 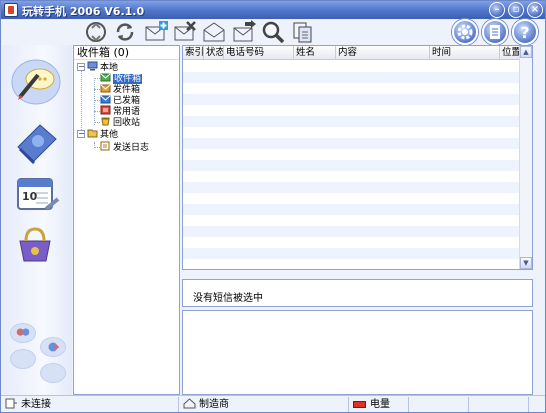 I want to click on sidebar-item-calendar: 10, so click(x=36, y=194).